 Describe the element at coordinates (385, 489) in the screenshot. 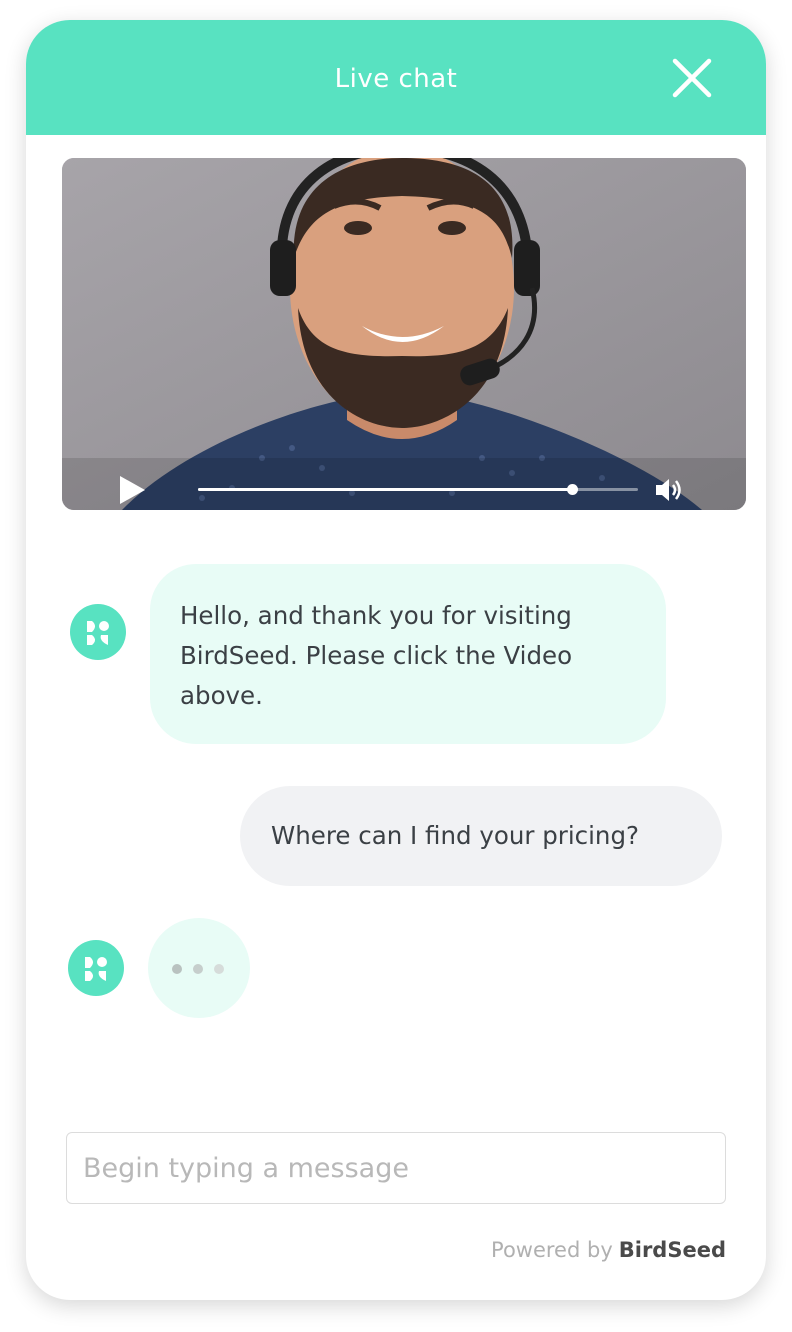

I see `progress-fill` at that location.